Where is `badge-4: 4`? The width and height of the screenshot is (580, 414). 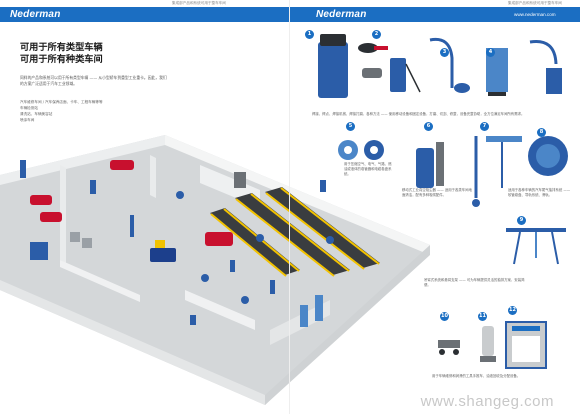 badge-4: 4 is located at coordinates (490, 52).